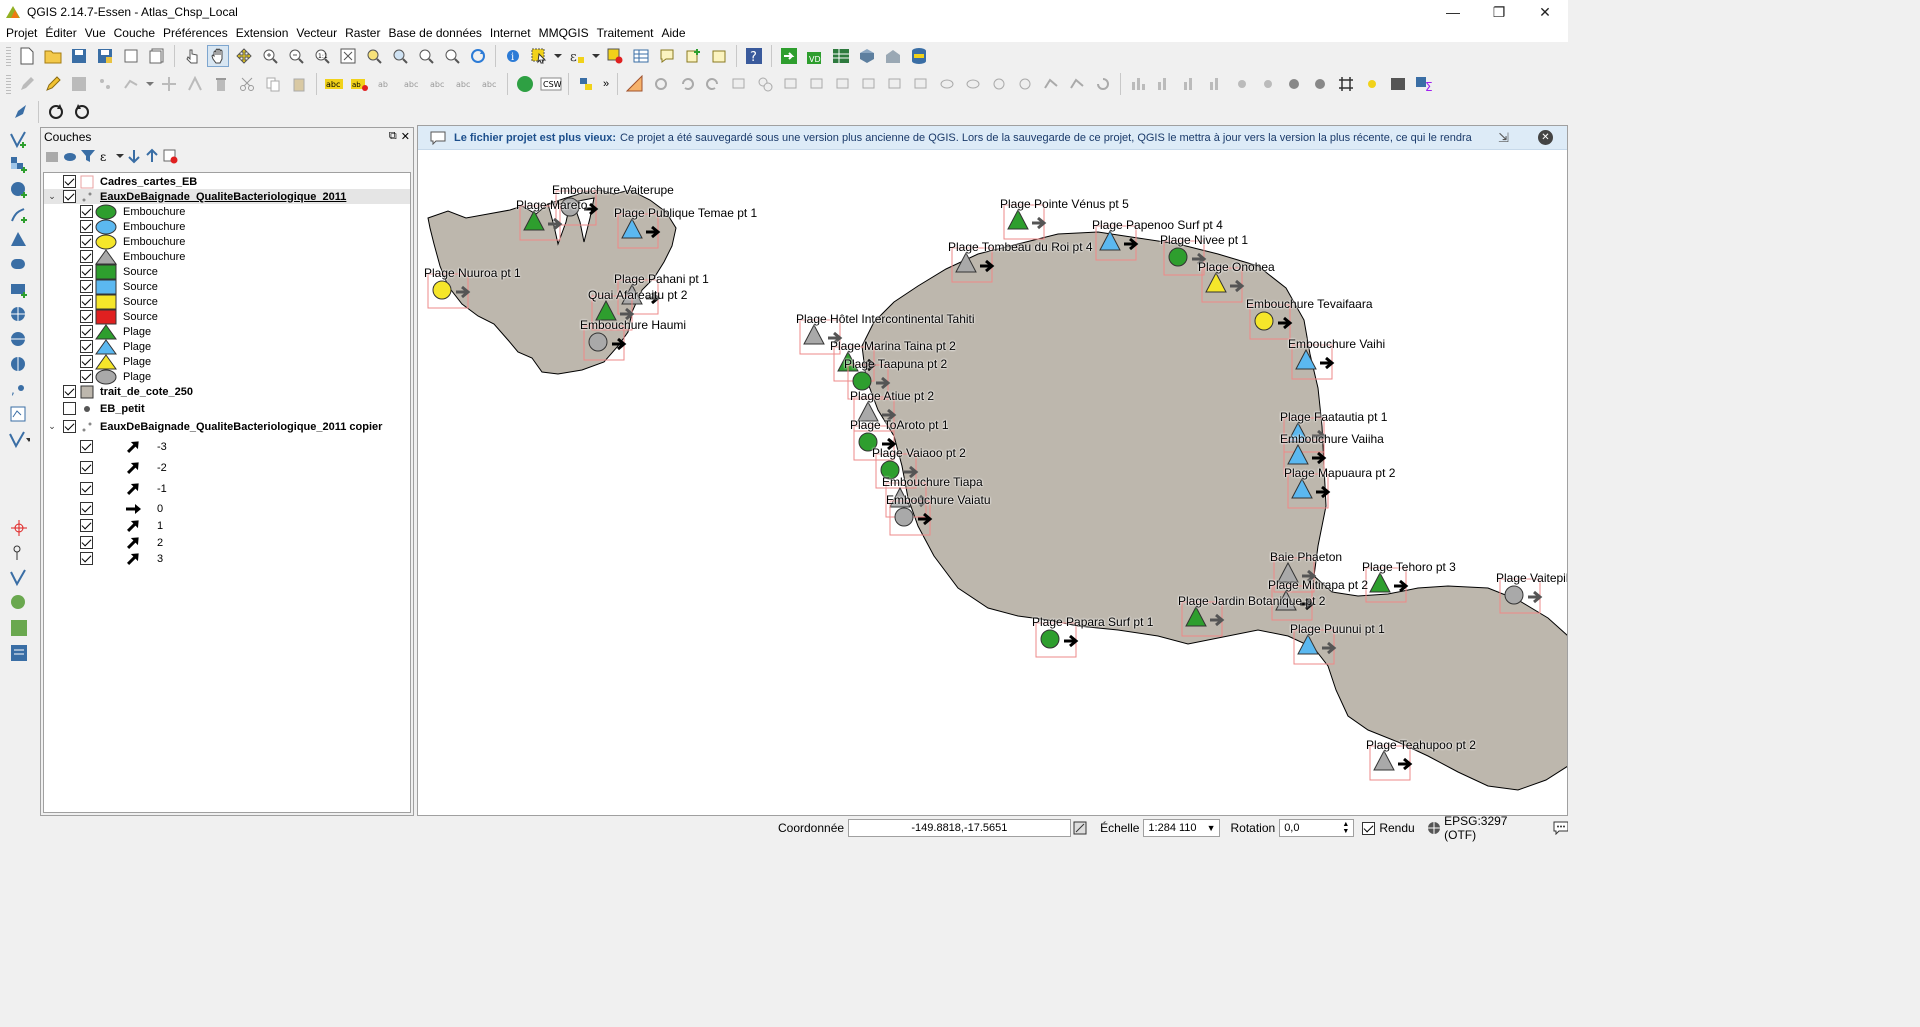 Image resolution: width=1920 pixels, height=1027 pixels. I want to click on label-show-hide-icon: abc, so click(412, 84).